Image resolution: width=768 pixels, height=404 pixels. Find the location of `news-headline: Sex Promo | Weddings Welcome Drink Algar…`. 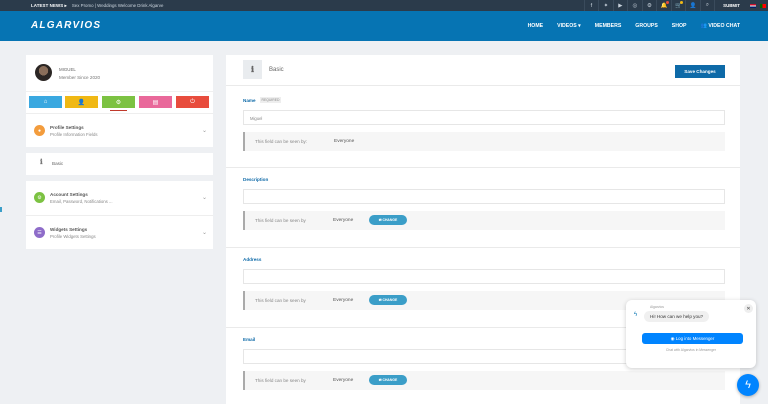

news-headline: Sex Promo | Weddings Welcome Drink Algar… is located at coordinates (118, 5).